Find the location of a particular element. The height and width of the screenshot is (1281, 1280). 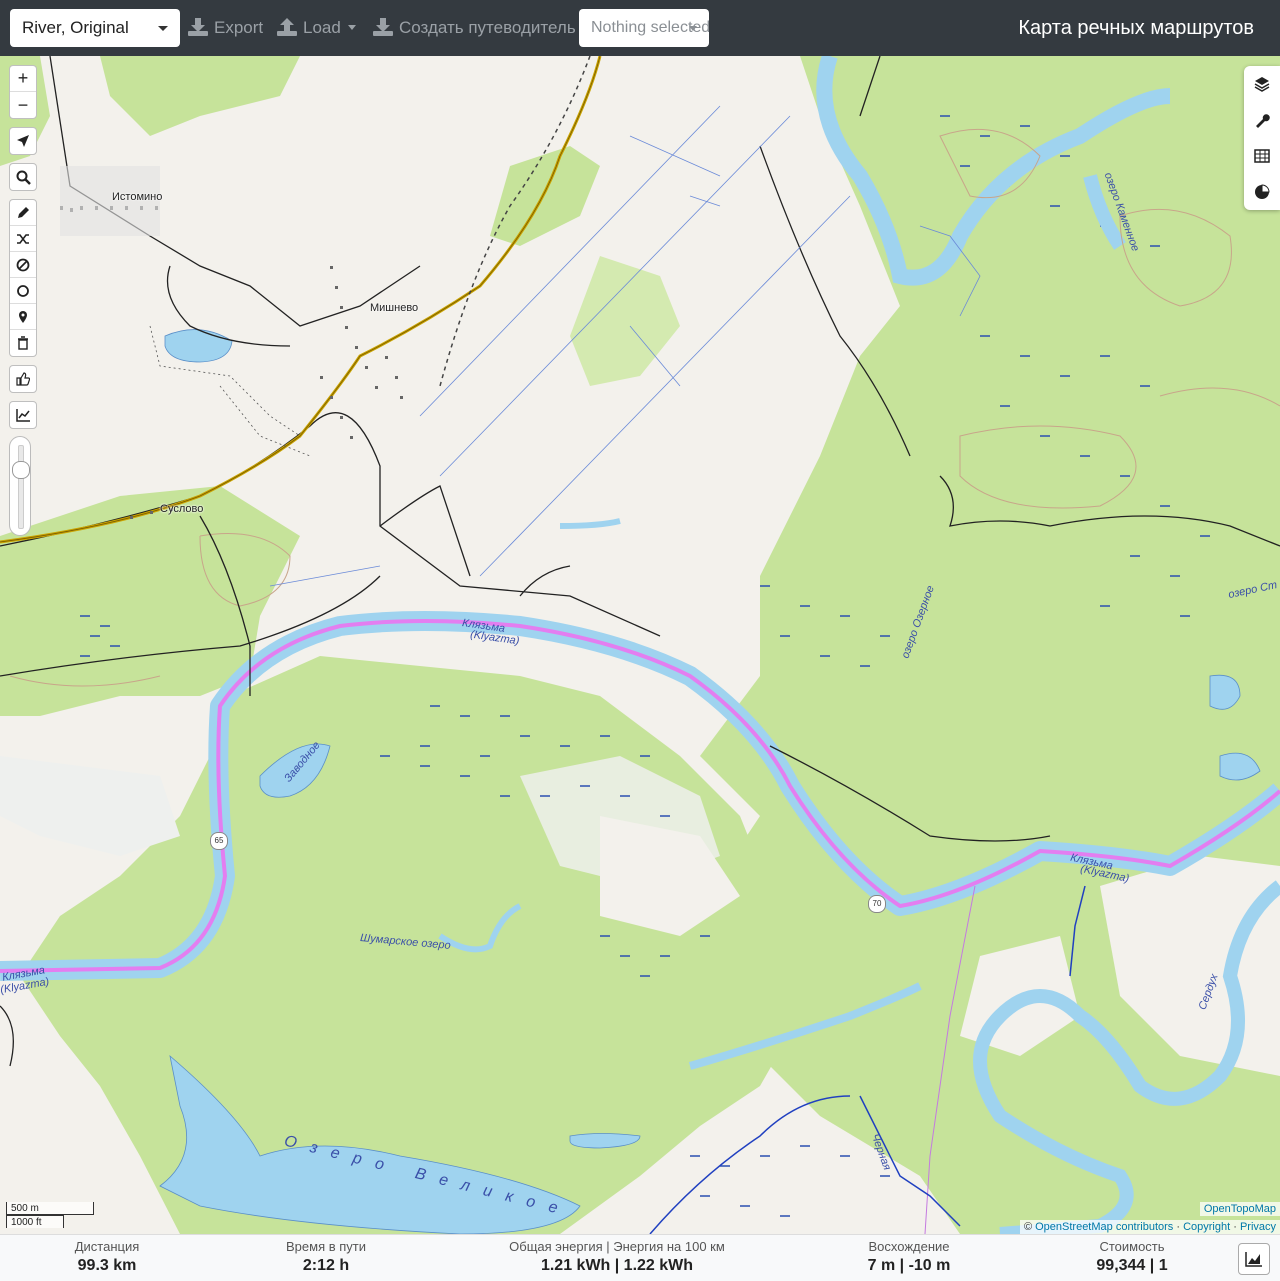

table-button is located at coordinates (1262, 156).